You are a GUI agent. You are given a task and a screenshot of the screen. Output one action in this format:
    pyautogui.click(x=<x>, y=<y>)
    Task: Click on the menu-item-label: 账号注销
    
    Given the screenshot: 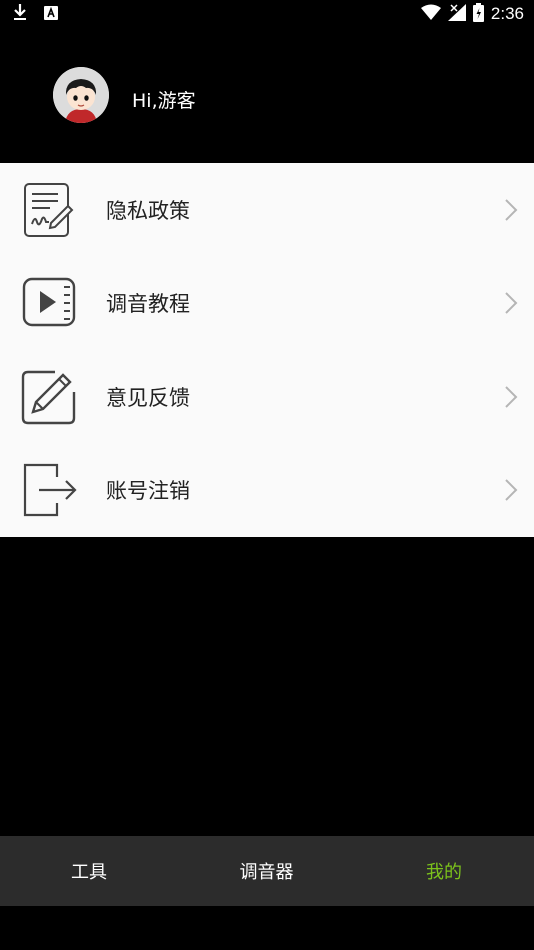 What is the action you would take?
    pyautogui.click(x=148, y=491)
    